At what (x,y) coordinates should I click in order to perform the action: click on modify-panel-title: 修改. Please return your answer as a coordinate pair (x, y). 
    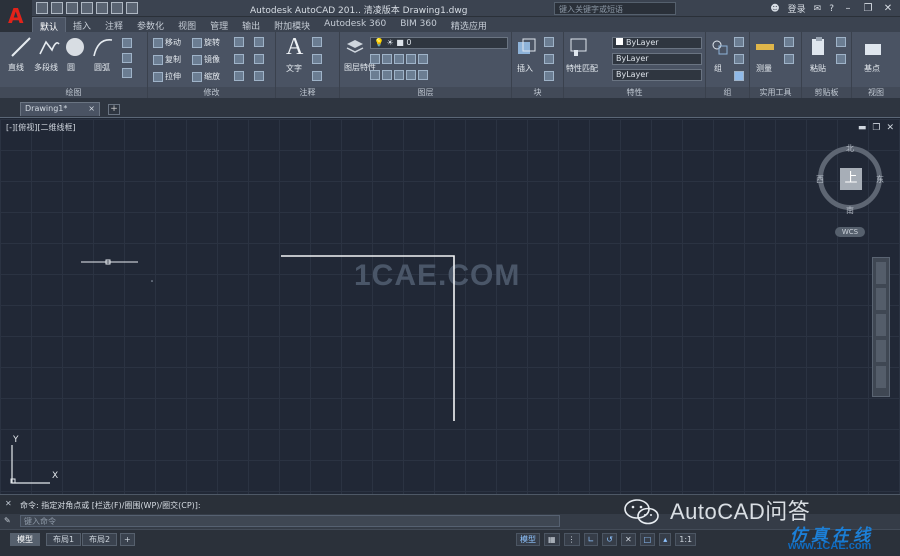
    Looking at the image, I should click on (211, 92).